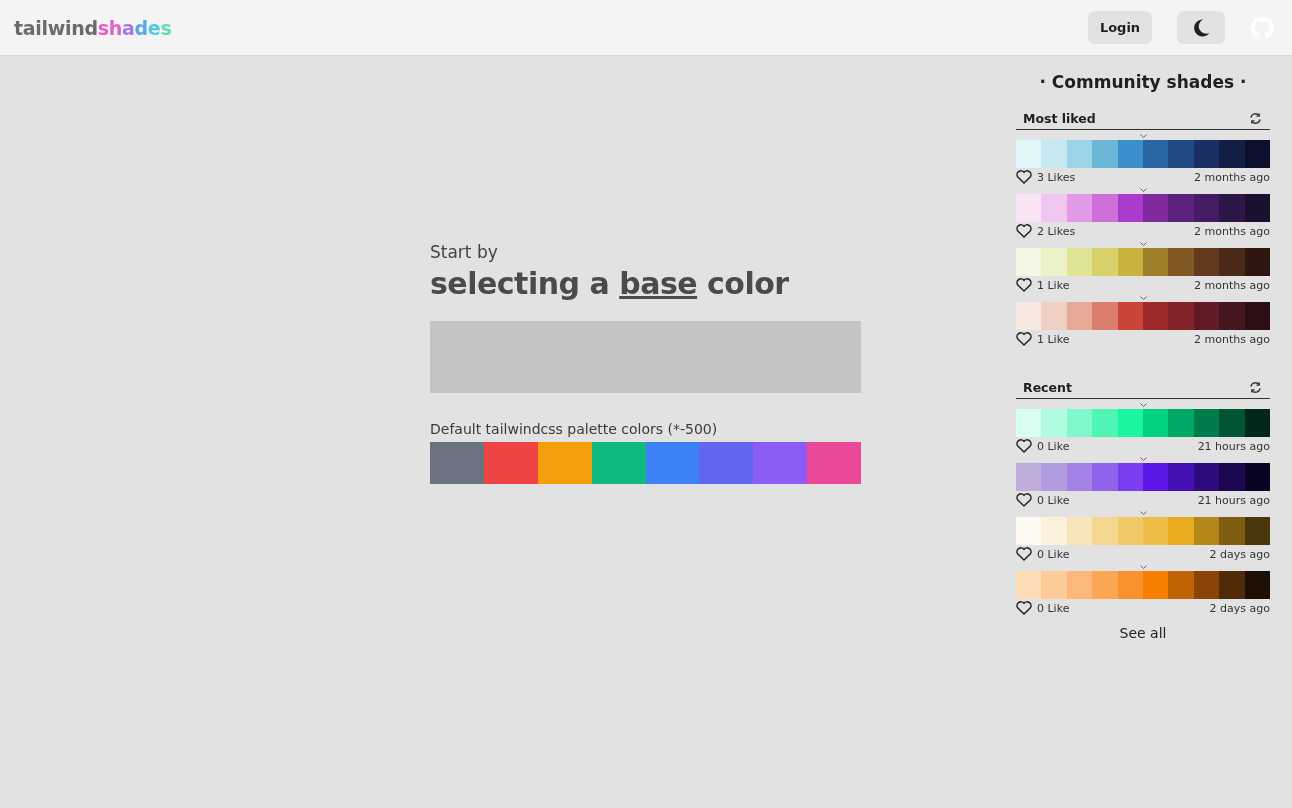 The image size is (1292, 808). Describe the element at coordinates (1201, 27) in the screenshot. I see `theme-toggle-button` at that location.